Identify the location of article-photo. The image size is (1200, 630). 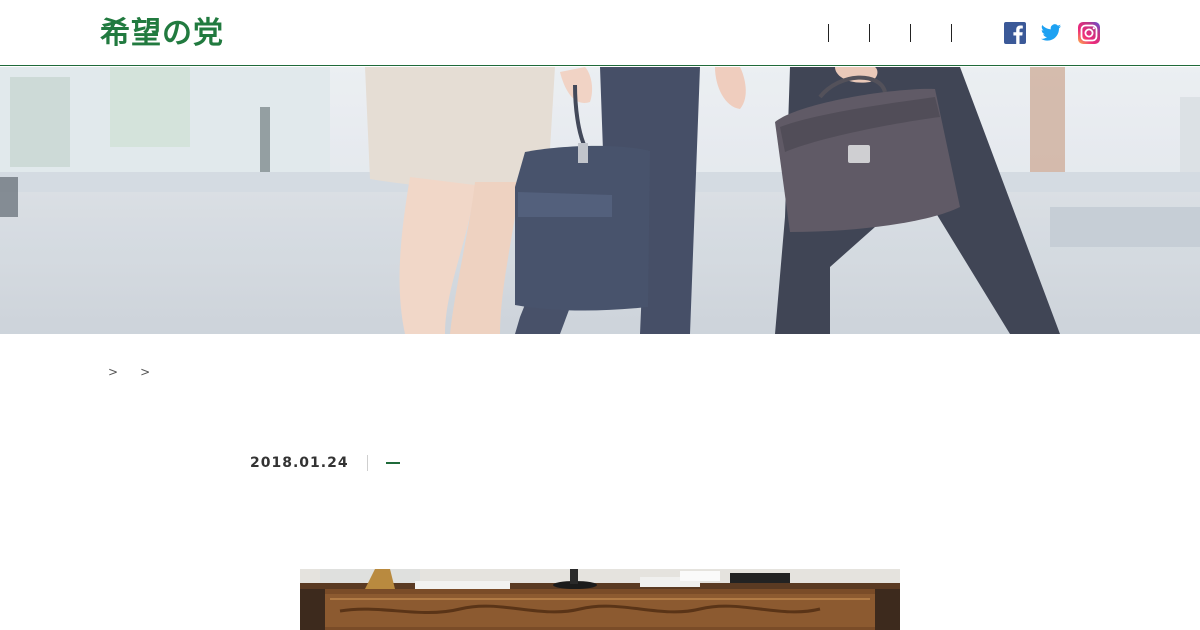
(600, 599).